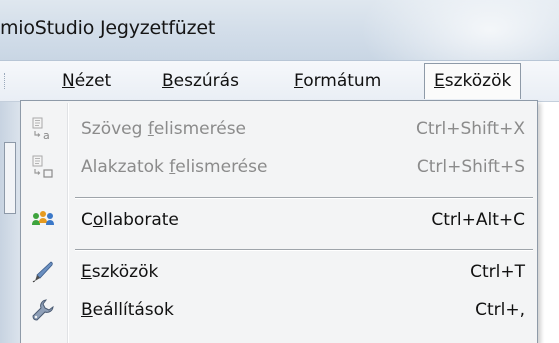  What do you see at coordinates (342, 81) in the screenshot?
I see `menu-formatum-label: ormátum` at bounding box center [342, 81].